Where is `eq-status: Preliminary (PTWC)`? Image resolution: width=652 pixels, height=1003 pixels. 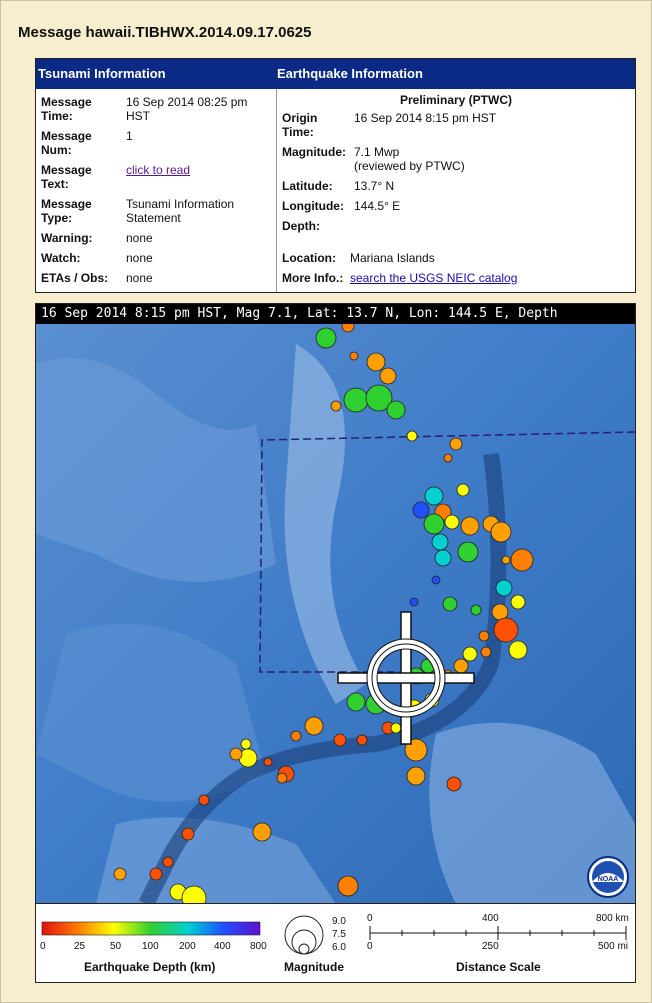 eq-status: Preliminary (PTWC) is located at coordinates (456, 100).